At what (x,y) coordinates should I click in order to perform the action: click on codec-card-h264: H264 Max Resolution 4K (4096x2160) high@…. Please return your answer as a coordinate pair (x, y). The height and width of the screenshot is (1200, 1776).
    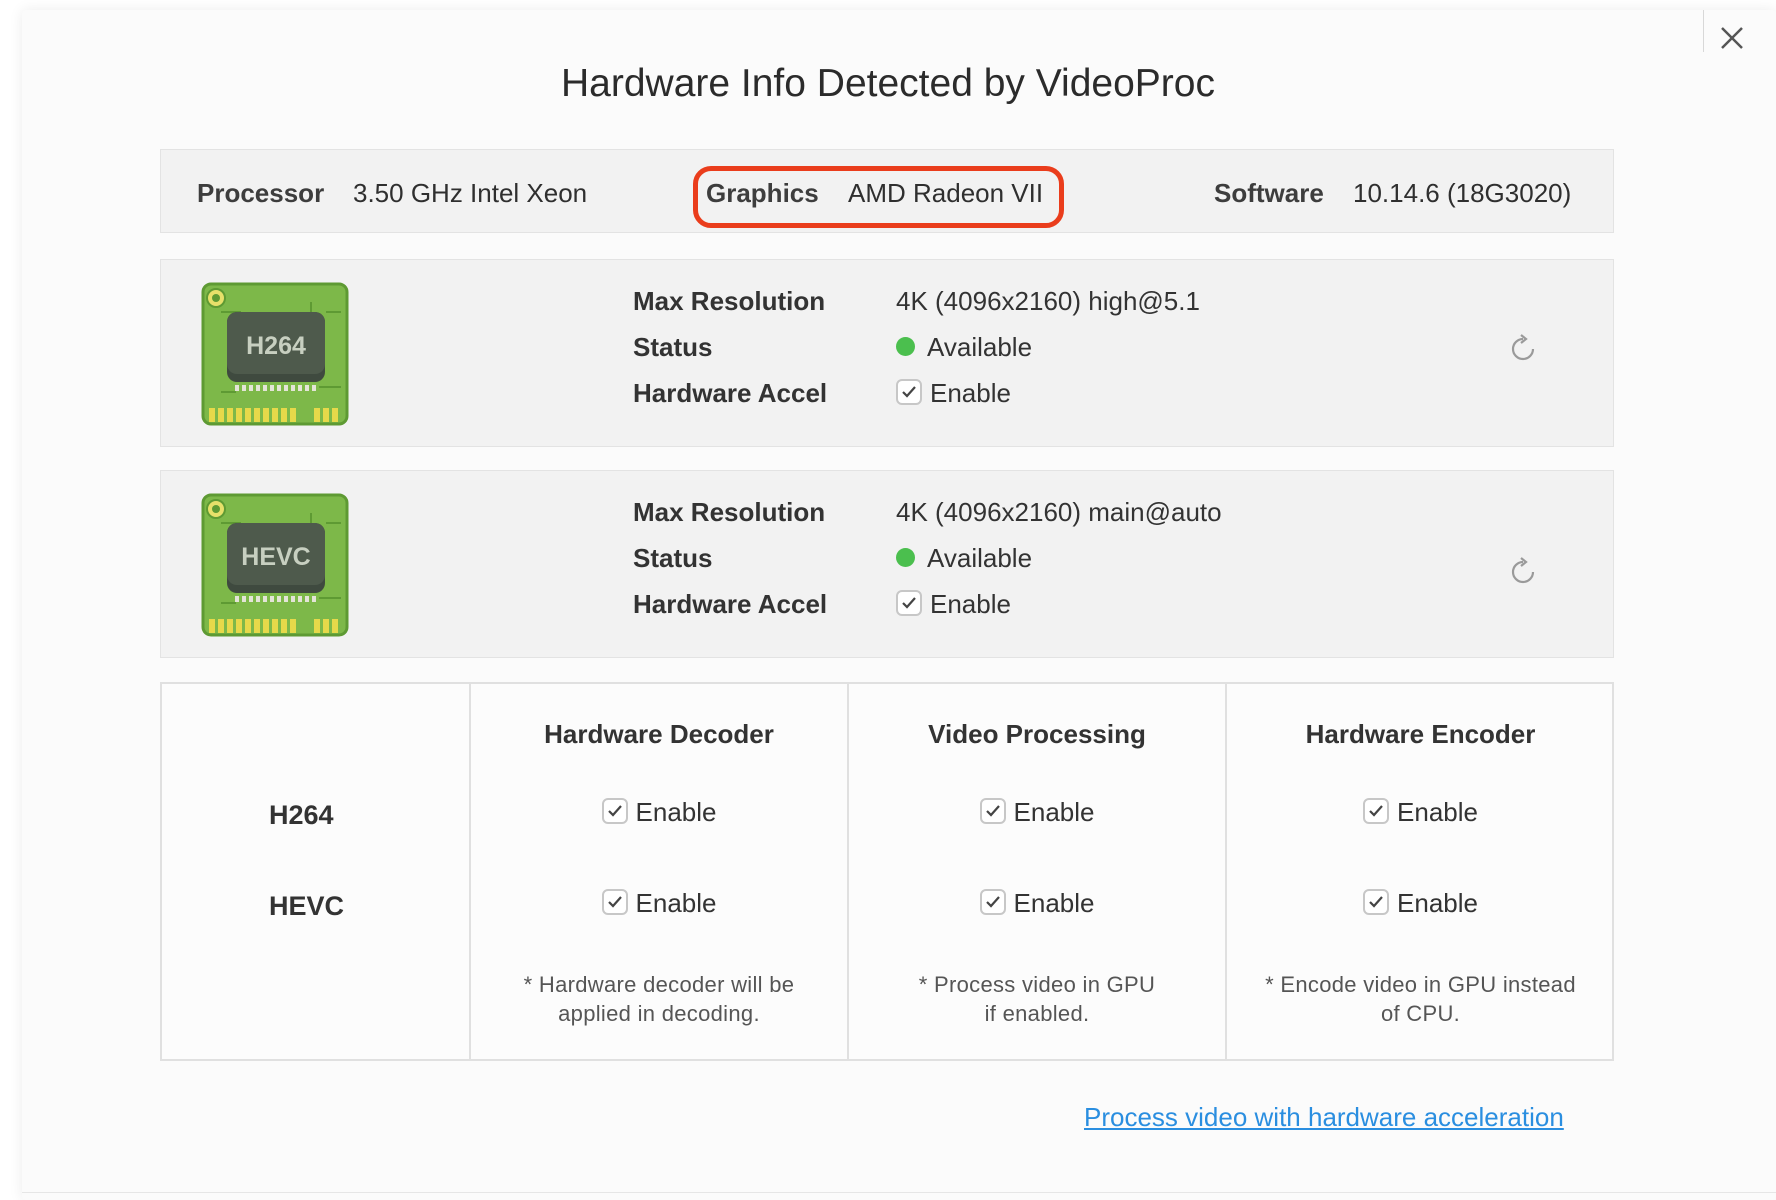
    Looking at the image, I should click on (887, 353).